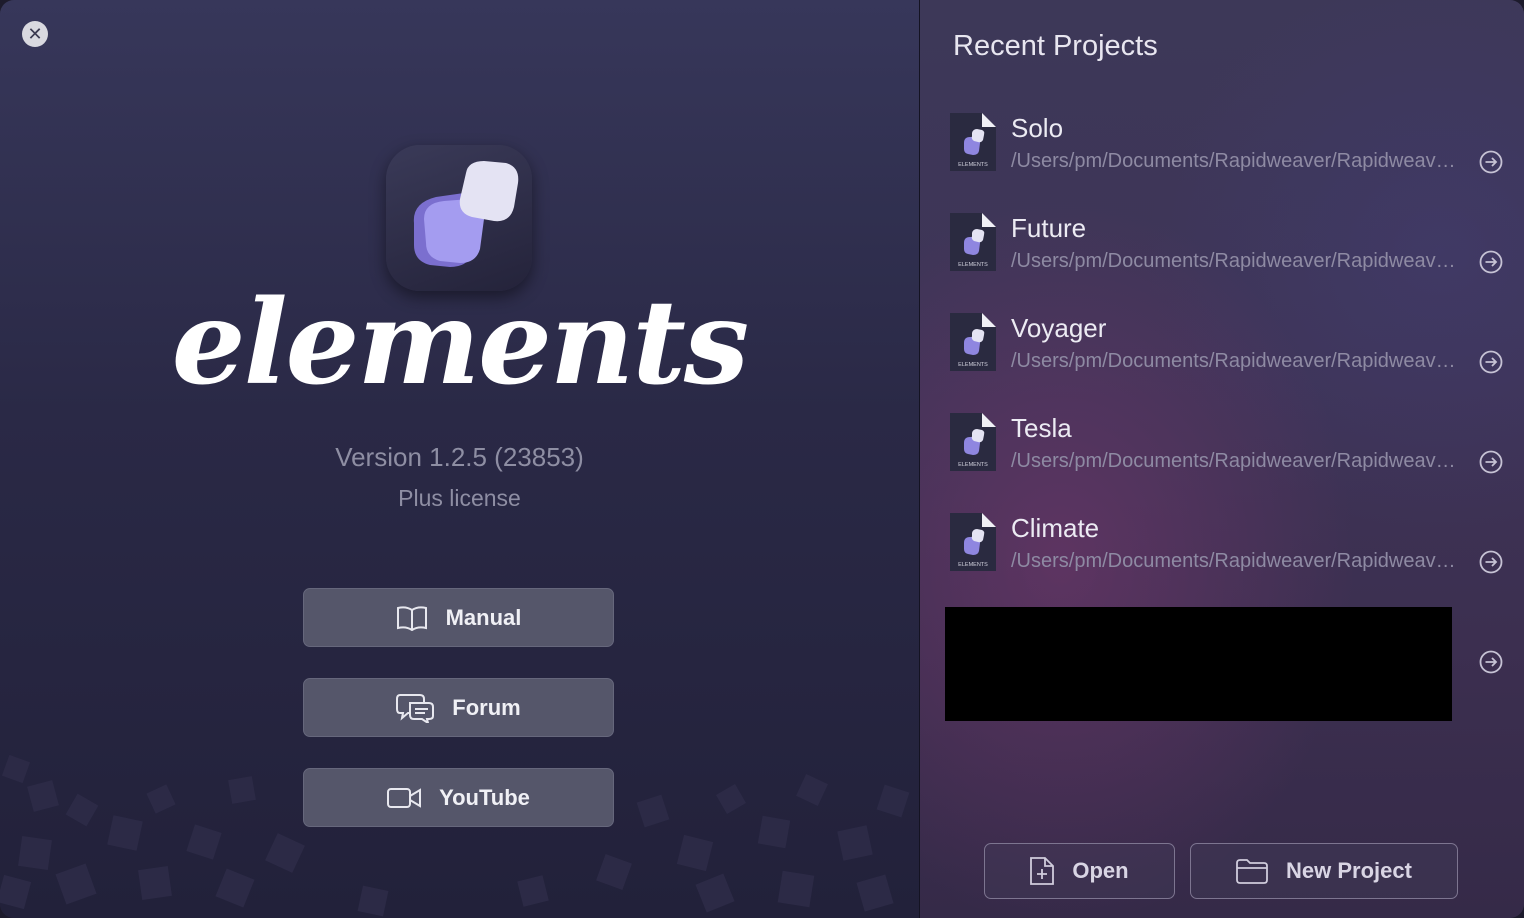 The image size is (1524, 918). What do you see at coordinates (459, 498) in the screenshot?
I see `license-label: Plus license` at bounding box center [459, 498].